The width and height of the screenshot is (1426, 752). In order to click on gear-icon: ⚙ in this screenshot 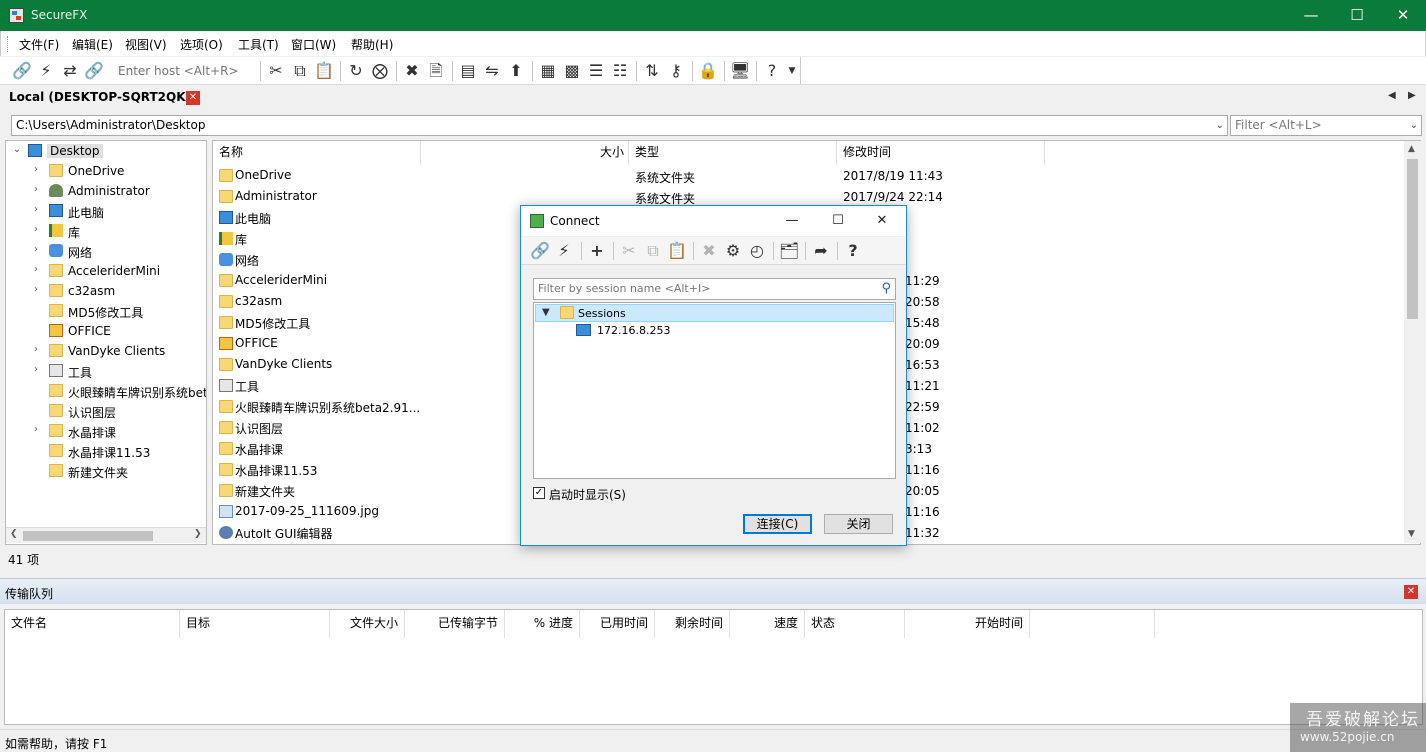, I will do `click(733, 251)`.